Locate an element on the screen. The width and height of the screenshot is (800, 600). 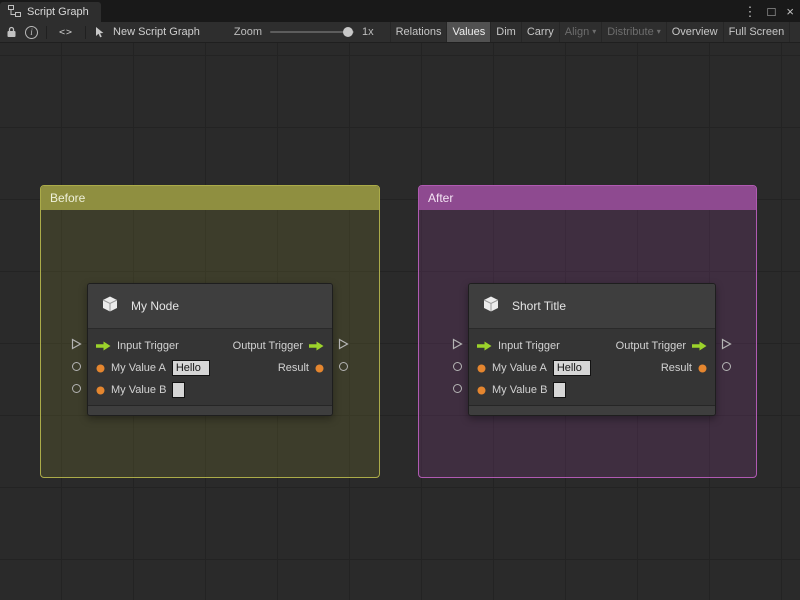
group-label: Before is located at coordinates (68, 198).